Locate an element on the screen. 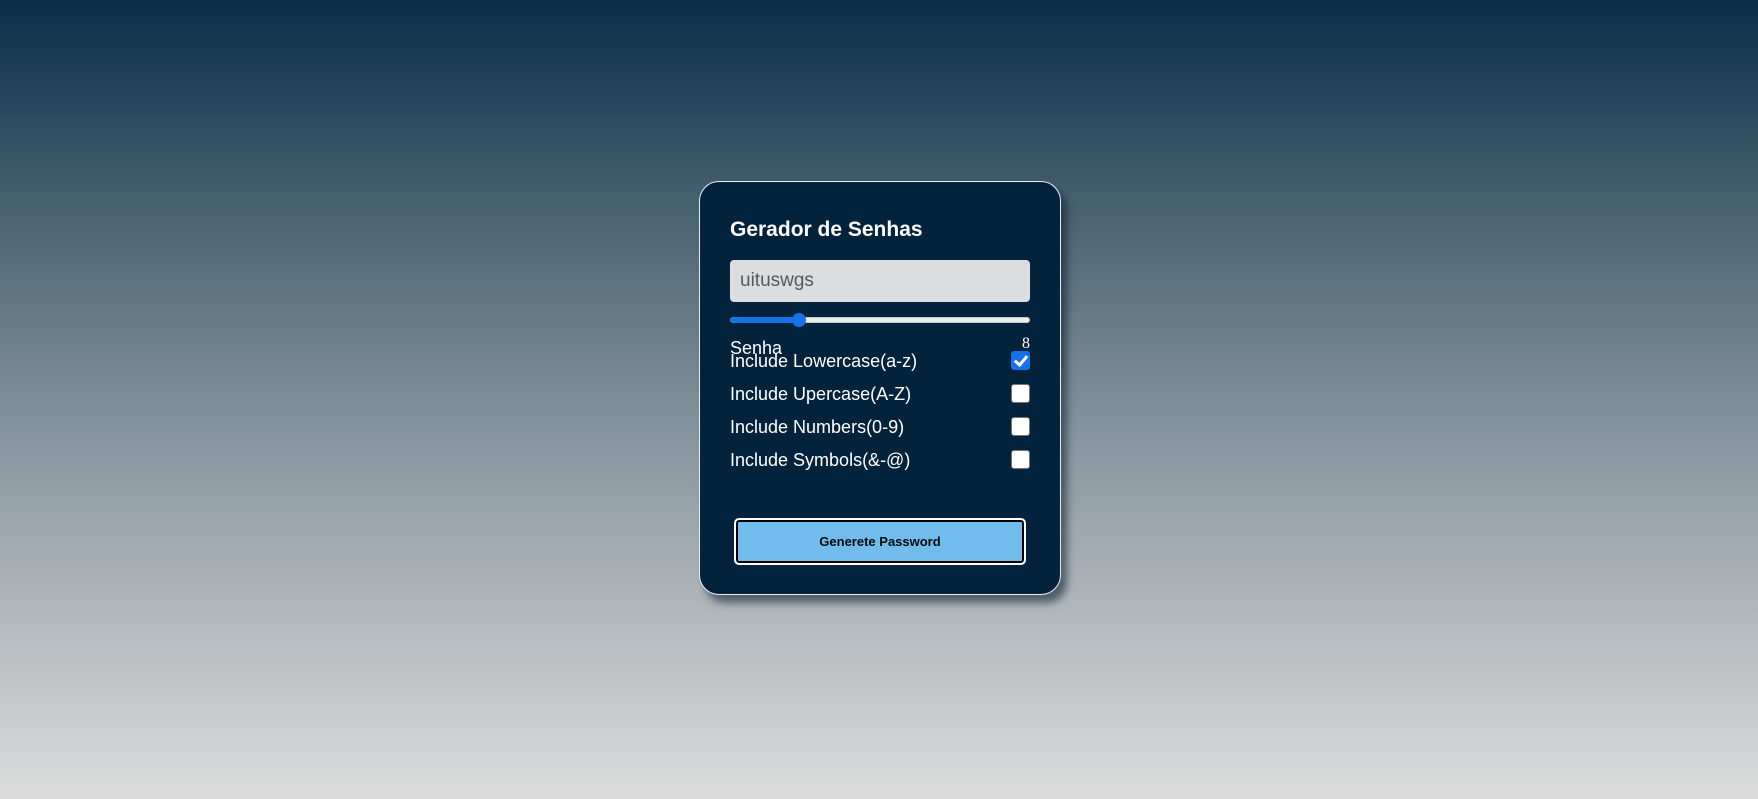 Image resolution: width=1758 pixels, height=799 pixels. option-uppercase-label: Include Upercase(A-Z) is located at coordinates (821, 394).